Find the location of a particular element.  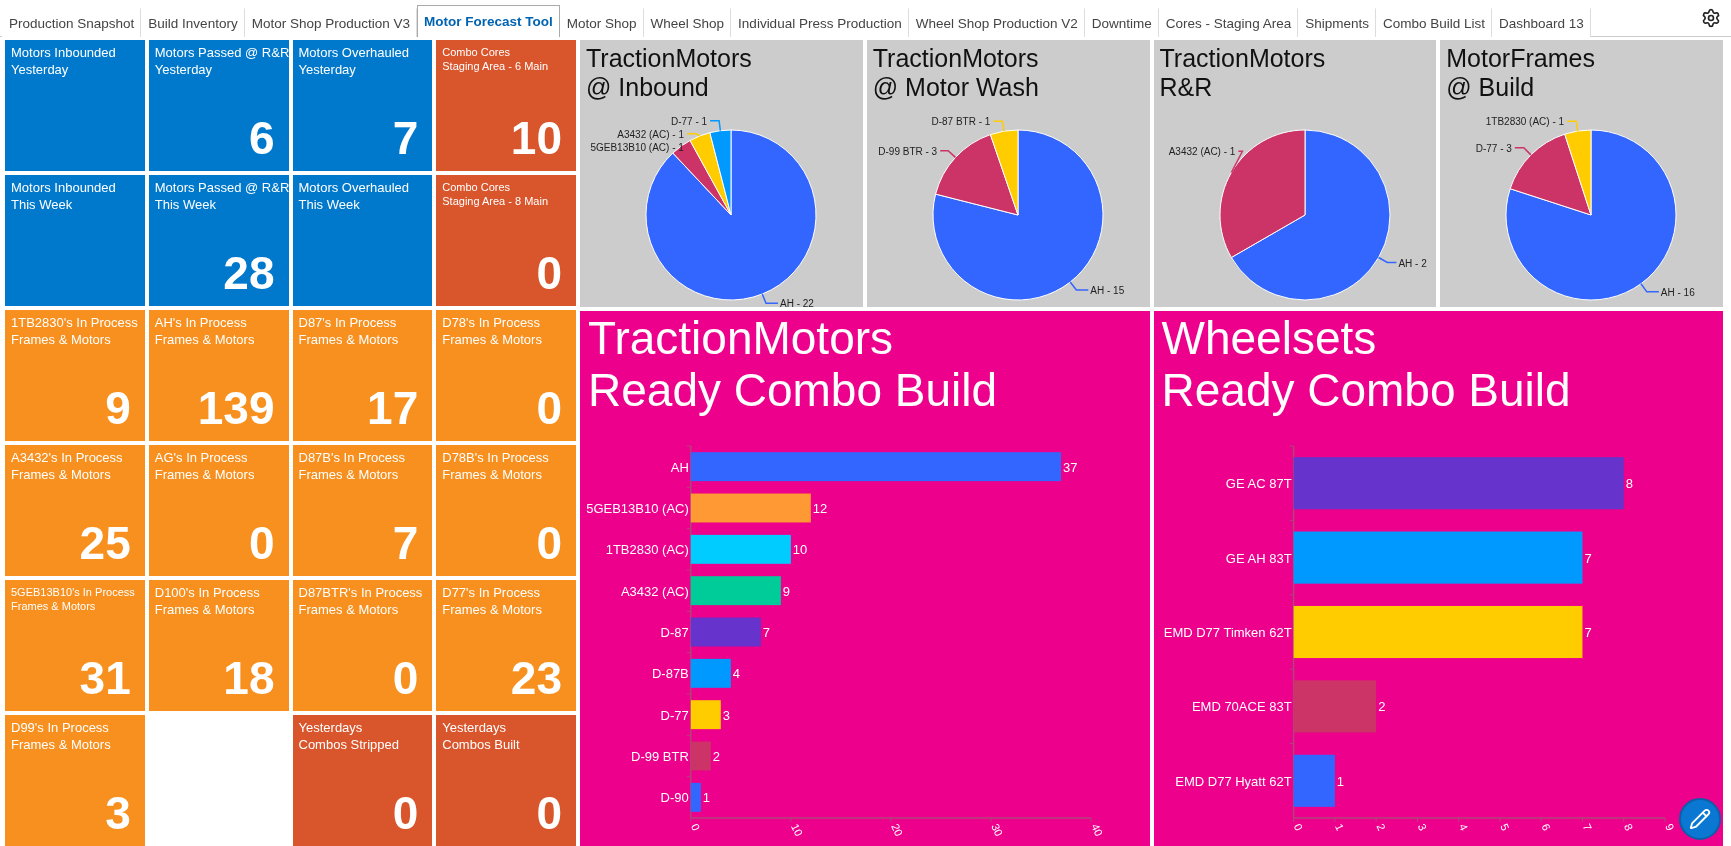

category-label: GE AH 83T is located at coordinates (1258, 558).